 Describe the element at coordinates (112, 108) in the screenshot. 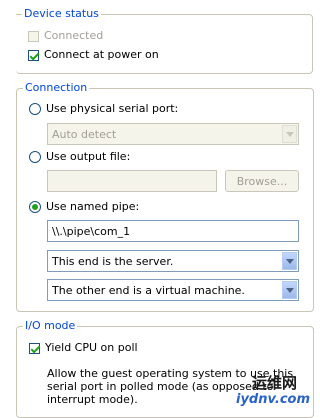

I see `physical-serial-label: Use physical serial port:` at that location.